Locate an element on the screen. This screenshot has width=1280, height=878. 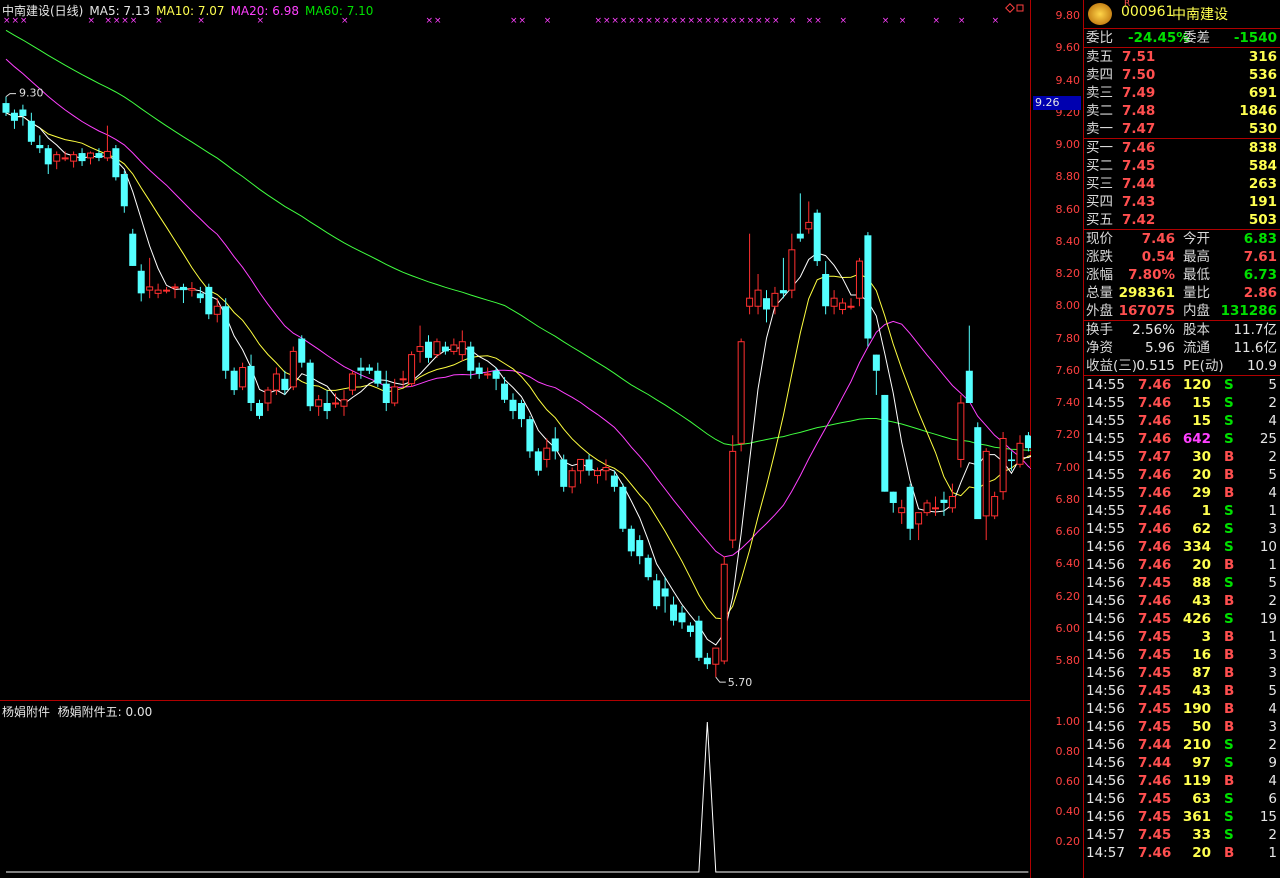
trade-row: 14:56 7.46 119 B 4 is located at coordinates (1182, 781).